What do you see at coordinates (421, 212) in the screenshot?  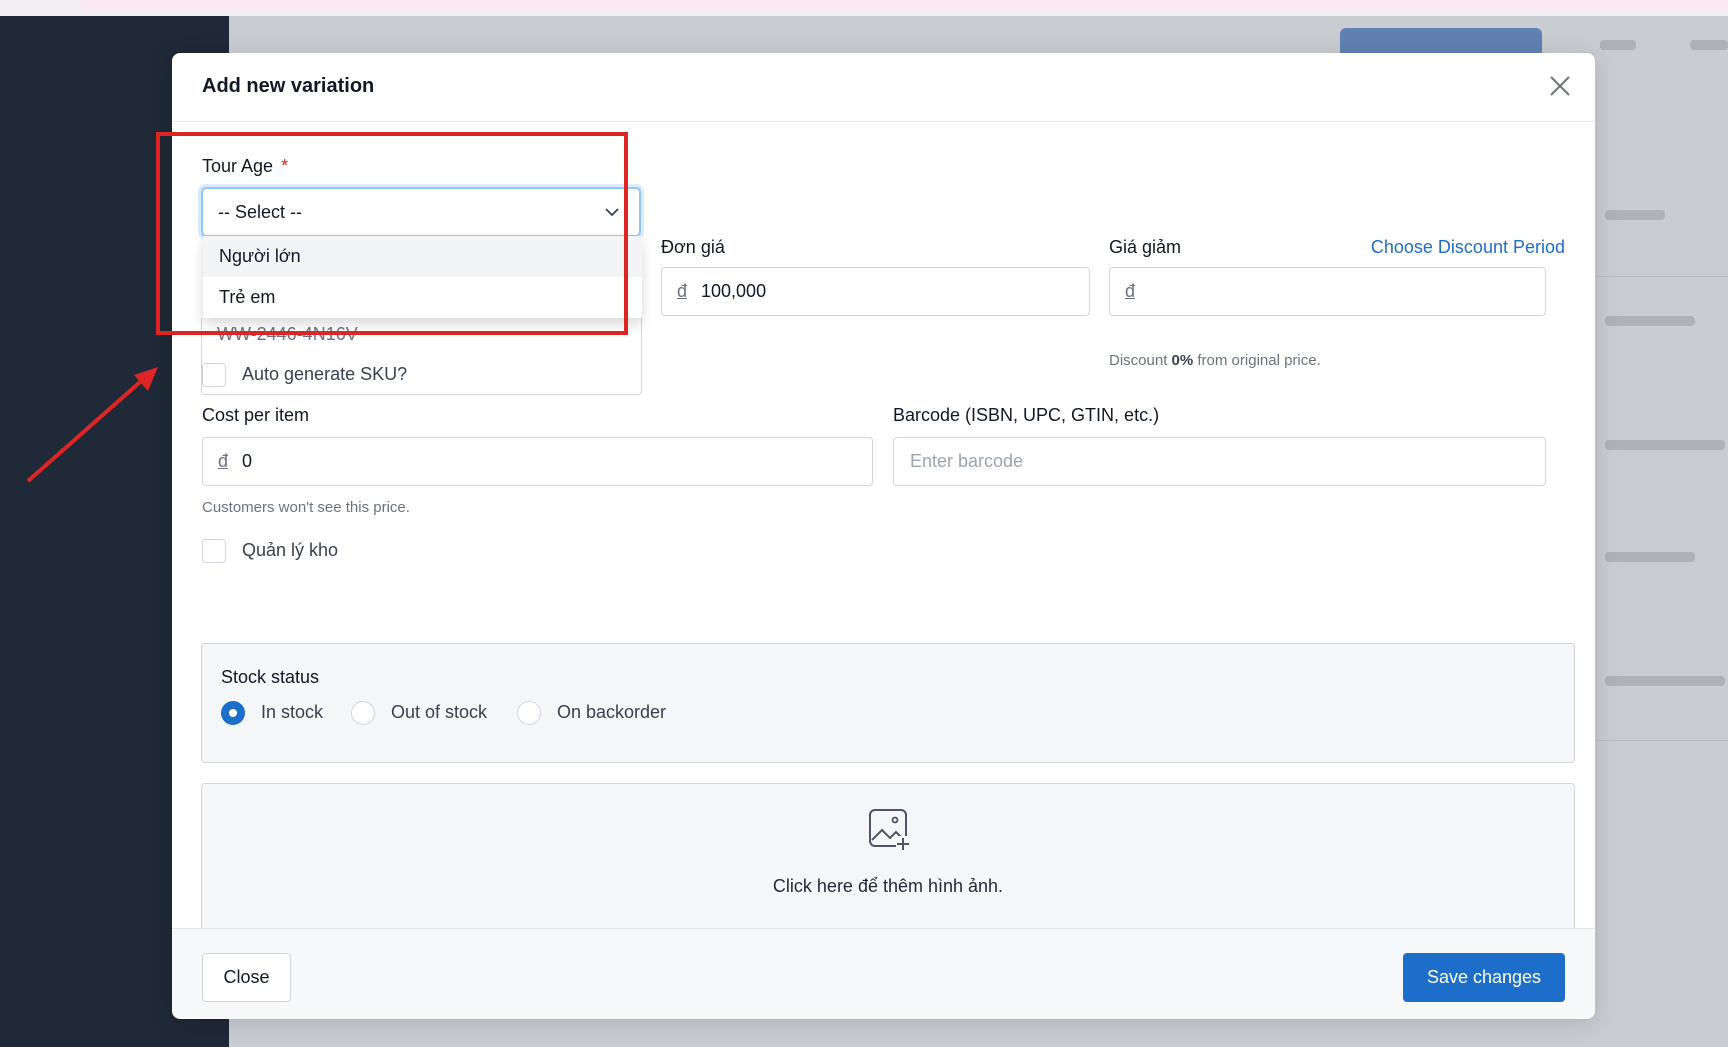 I see `tour-age-select: -- Select --` at bounding box center [421, 212].